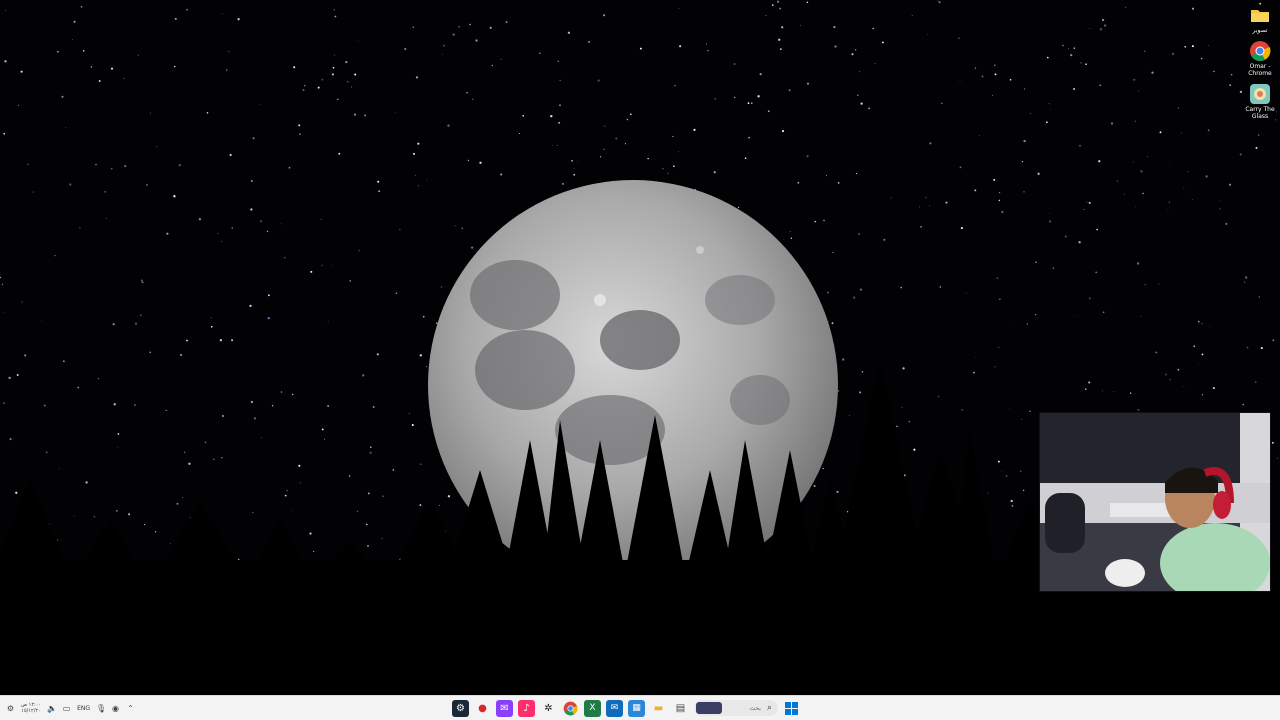 This screenshot has height=720, width=1280. I want to click on clock: ١٢:٠٠ ص ١٥/١٢/٢٠, so click(31, 708).